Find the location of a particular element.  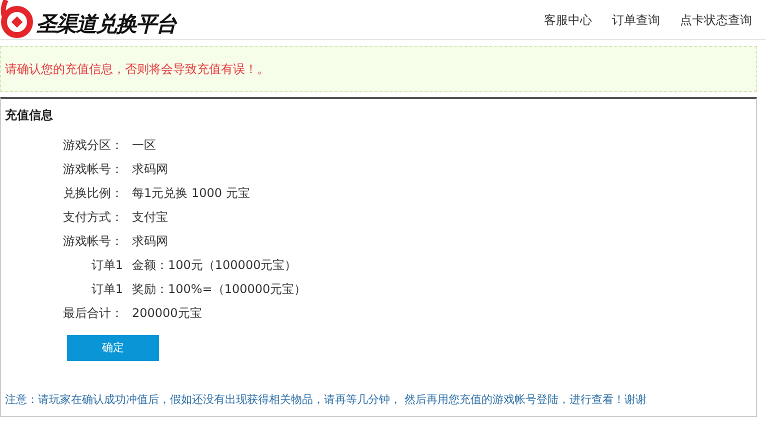

logo-text: 圣渠道兑换平台 is located at coordinates (106, 24).